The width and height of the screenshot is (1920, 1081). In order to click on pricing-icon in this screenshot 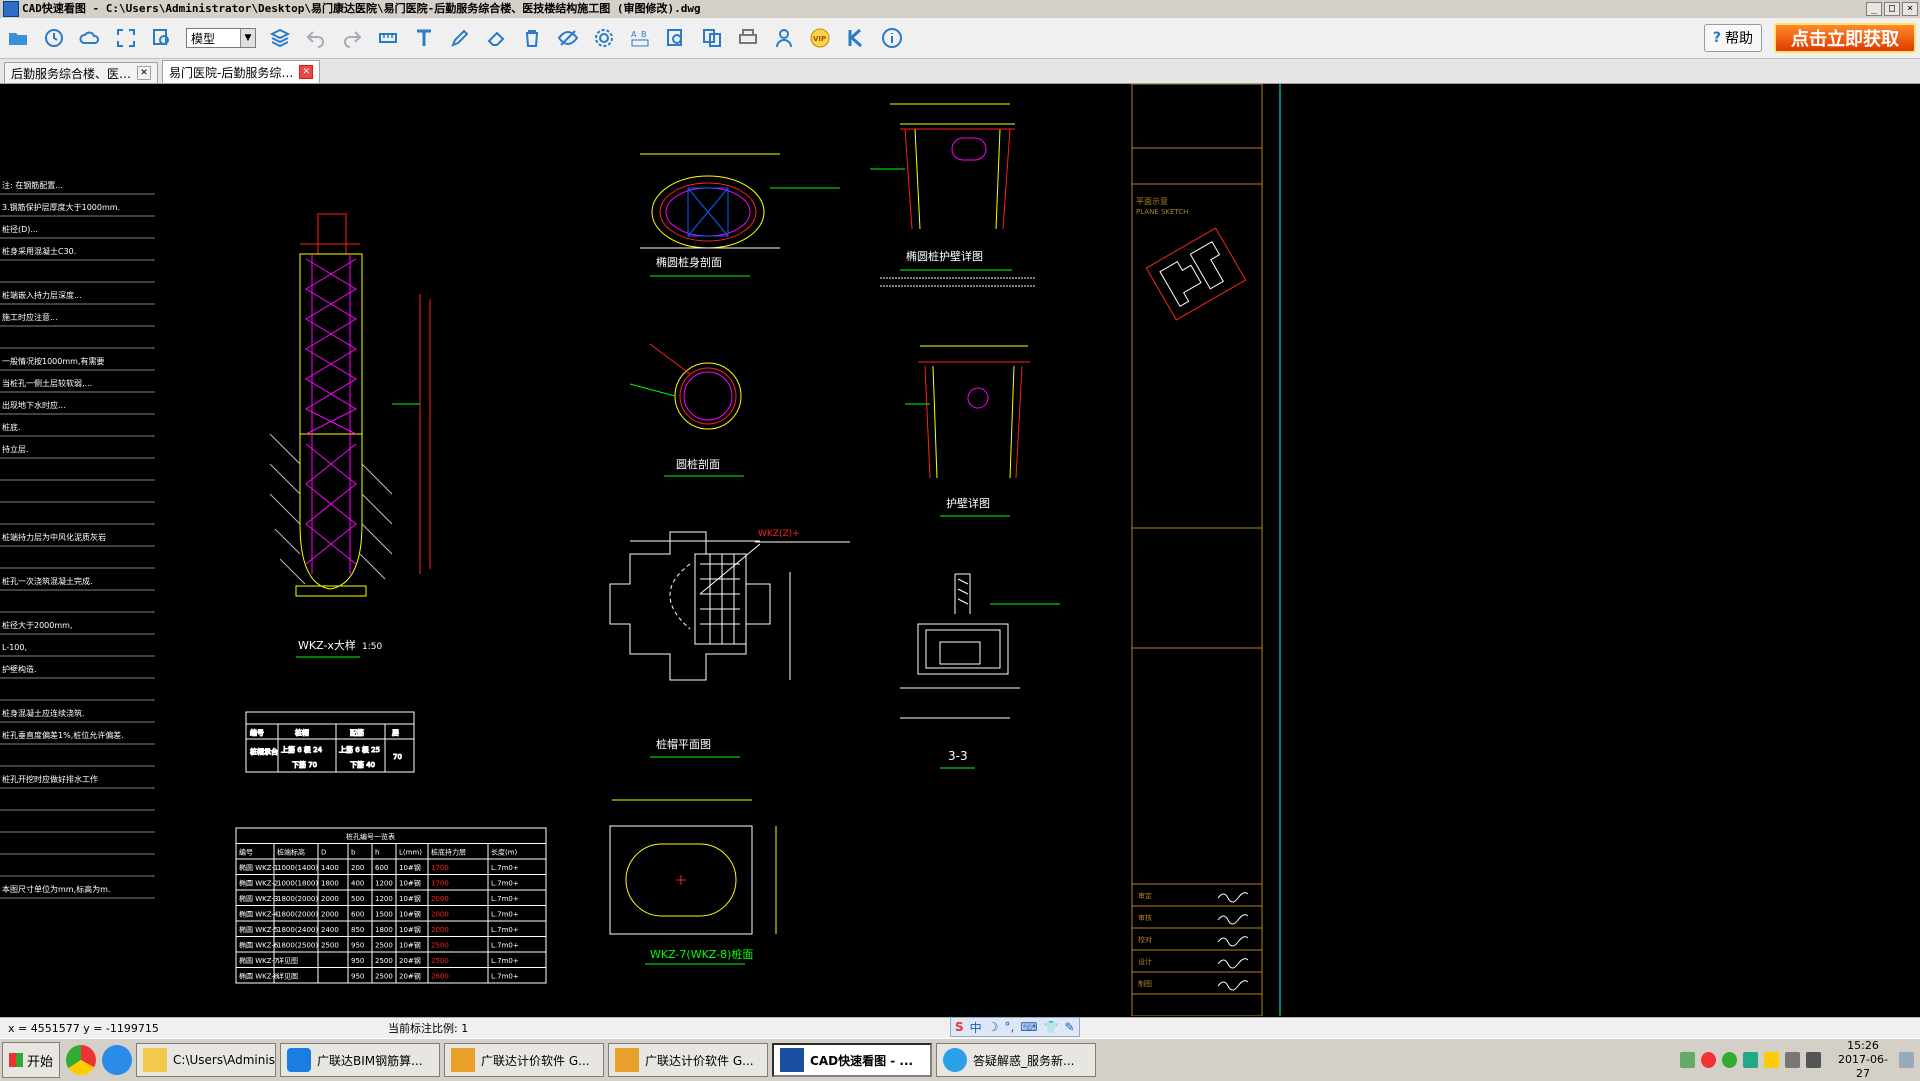, I will do `click(463, 1060)`.